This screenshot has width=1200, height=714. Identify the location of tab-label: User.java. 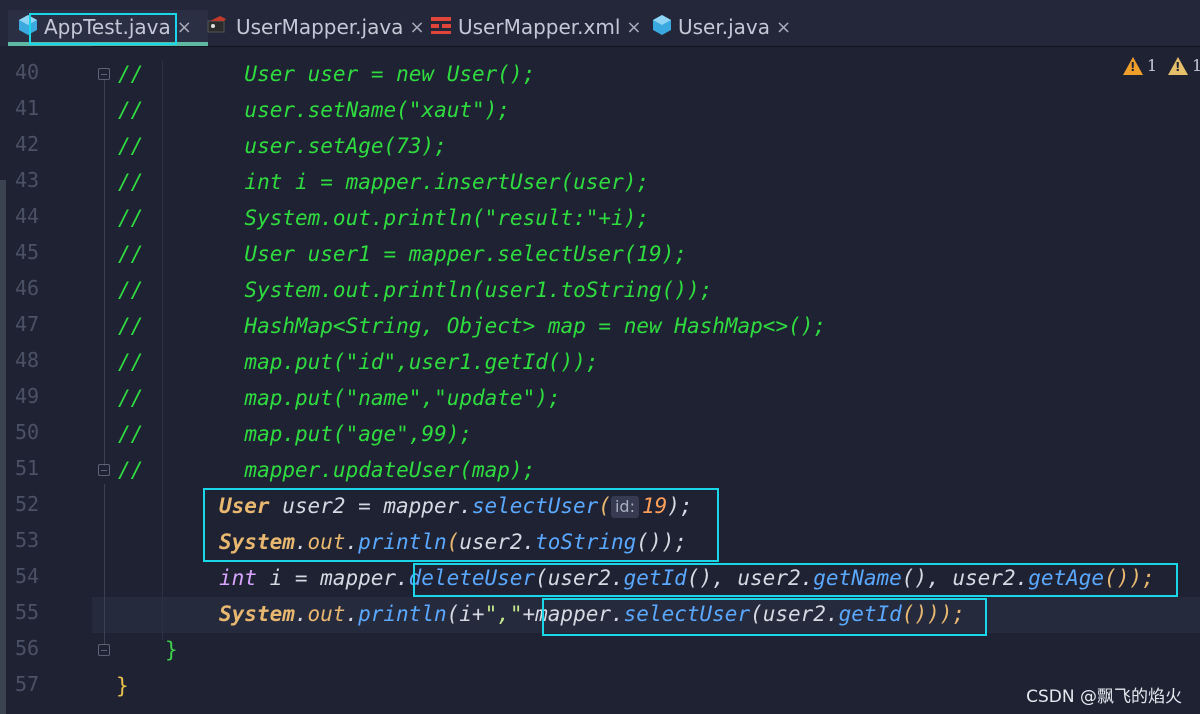
(724, 27).